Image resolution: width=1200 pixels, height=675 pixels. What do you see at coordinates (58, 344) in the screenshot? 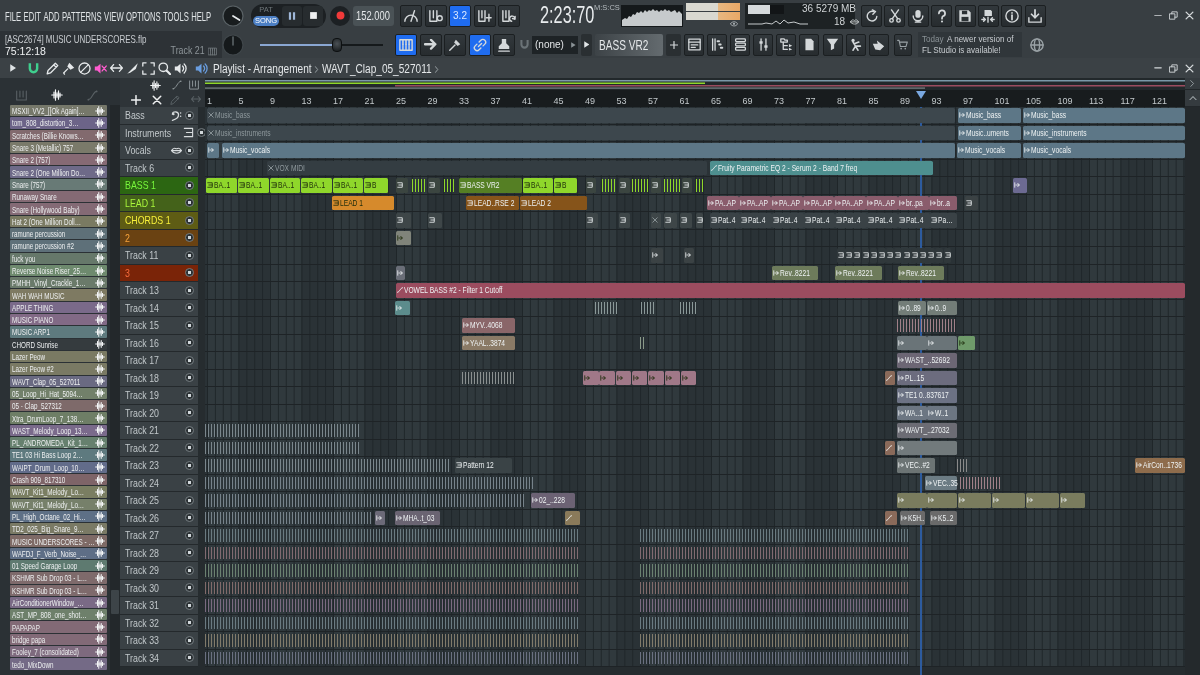
I see `browser-item: CHORD Sunrise` at bounding box center [58, 344].